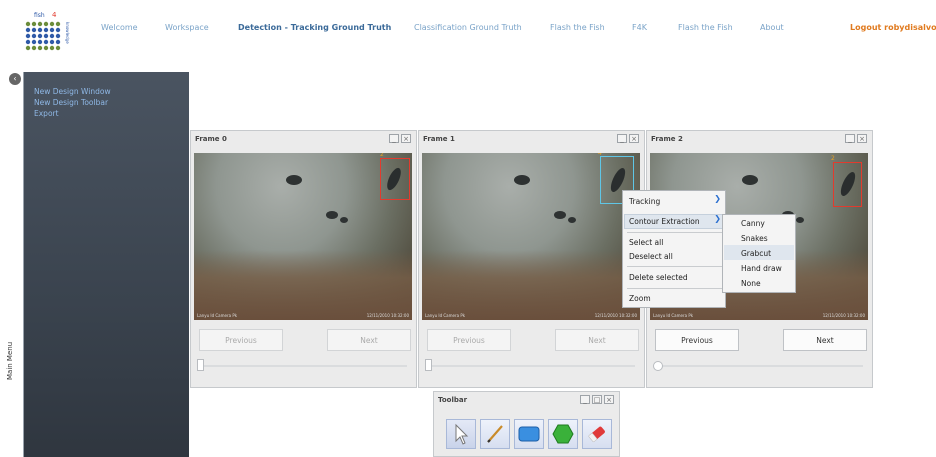 This screenshot has height=457, width=936. Describe the element at coordinates (453, 400) in the screenshot. I see `toolbar-title: Toolbar` at that location.